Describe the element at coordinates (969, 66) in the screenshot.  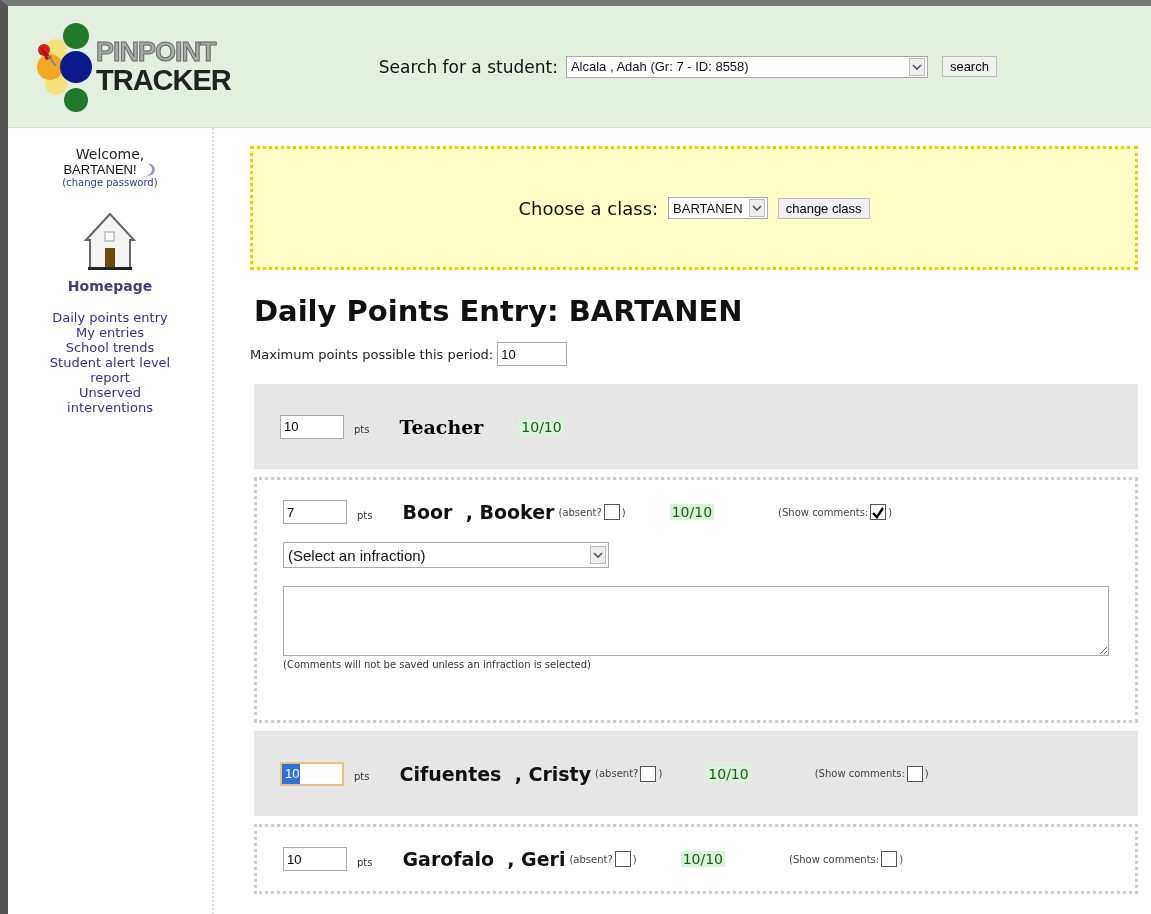
I see `search-button: search` at that location.